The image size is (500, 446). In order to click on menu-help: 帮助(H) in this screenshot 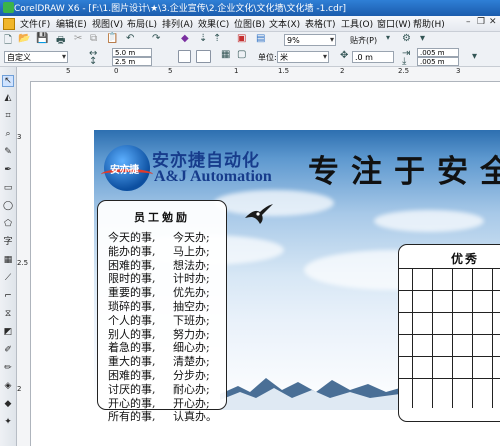, I will do `click(429, 23)`.